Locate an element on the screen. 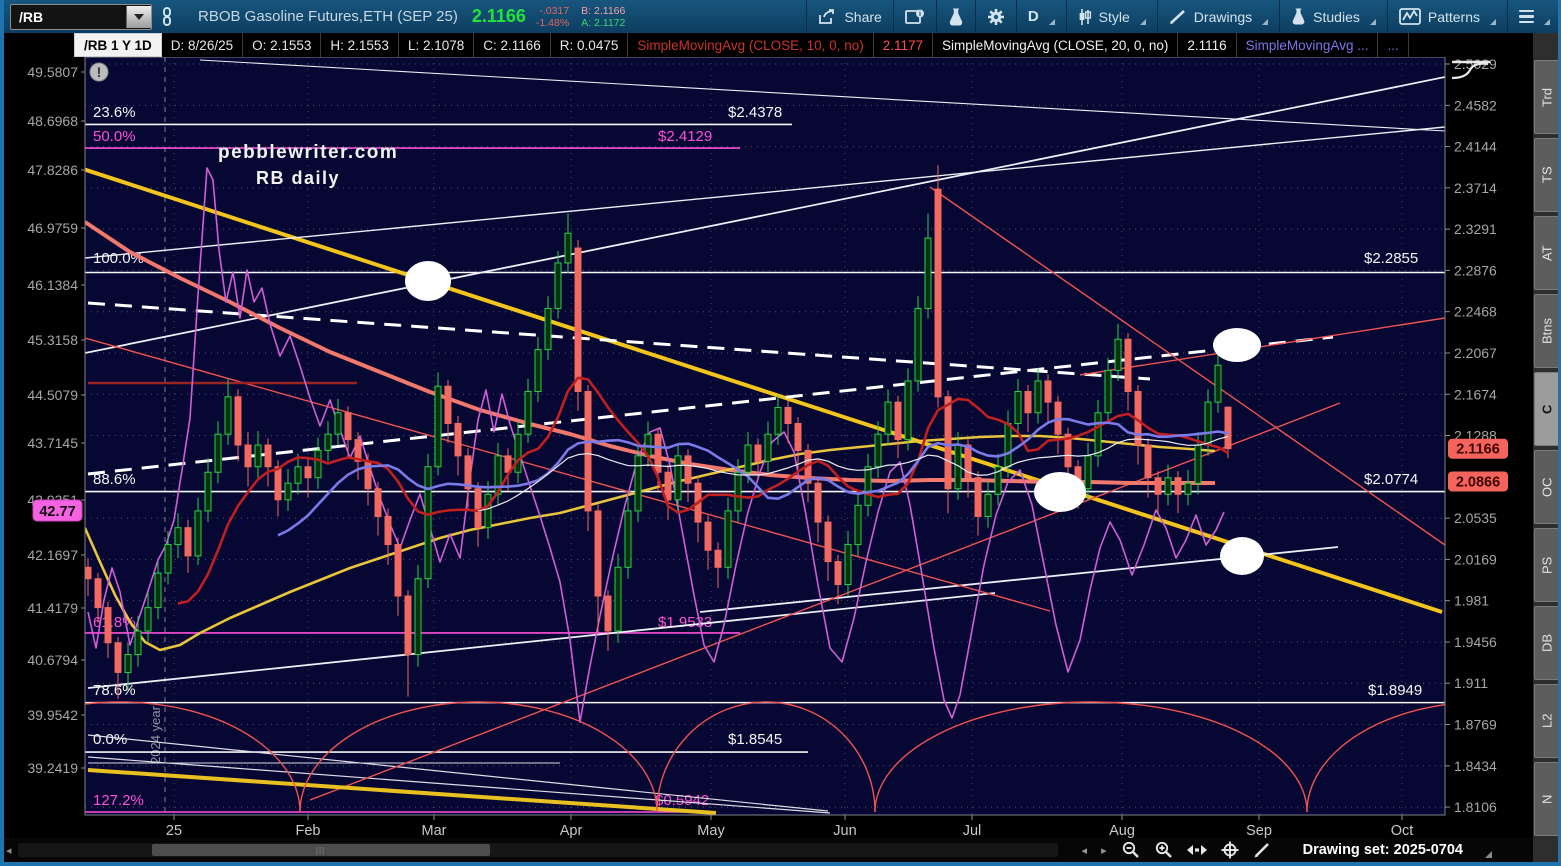 This screenshot has height=866, width=1561. share-icon is located at coordinates (827, 16).